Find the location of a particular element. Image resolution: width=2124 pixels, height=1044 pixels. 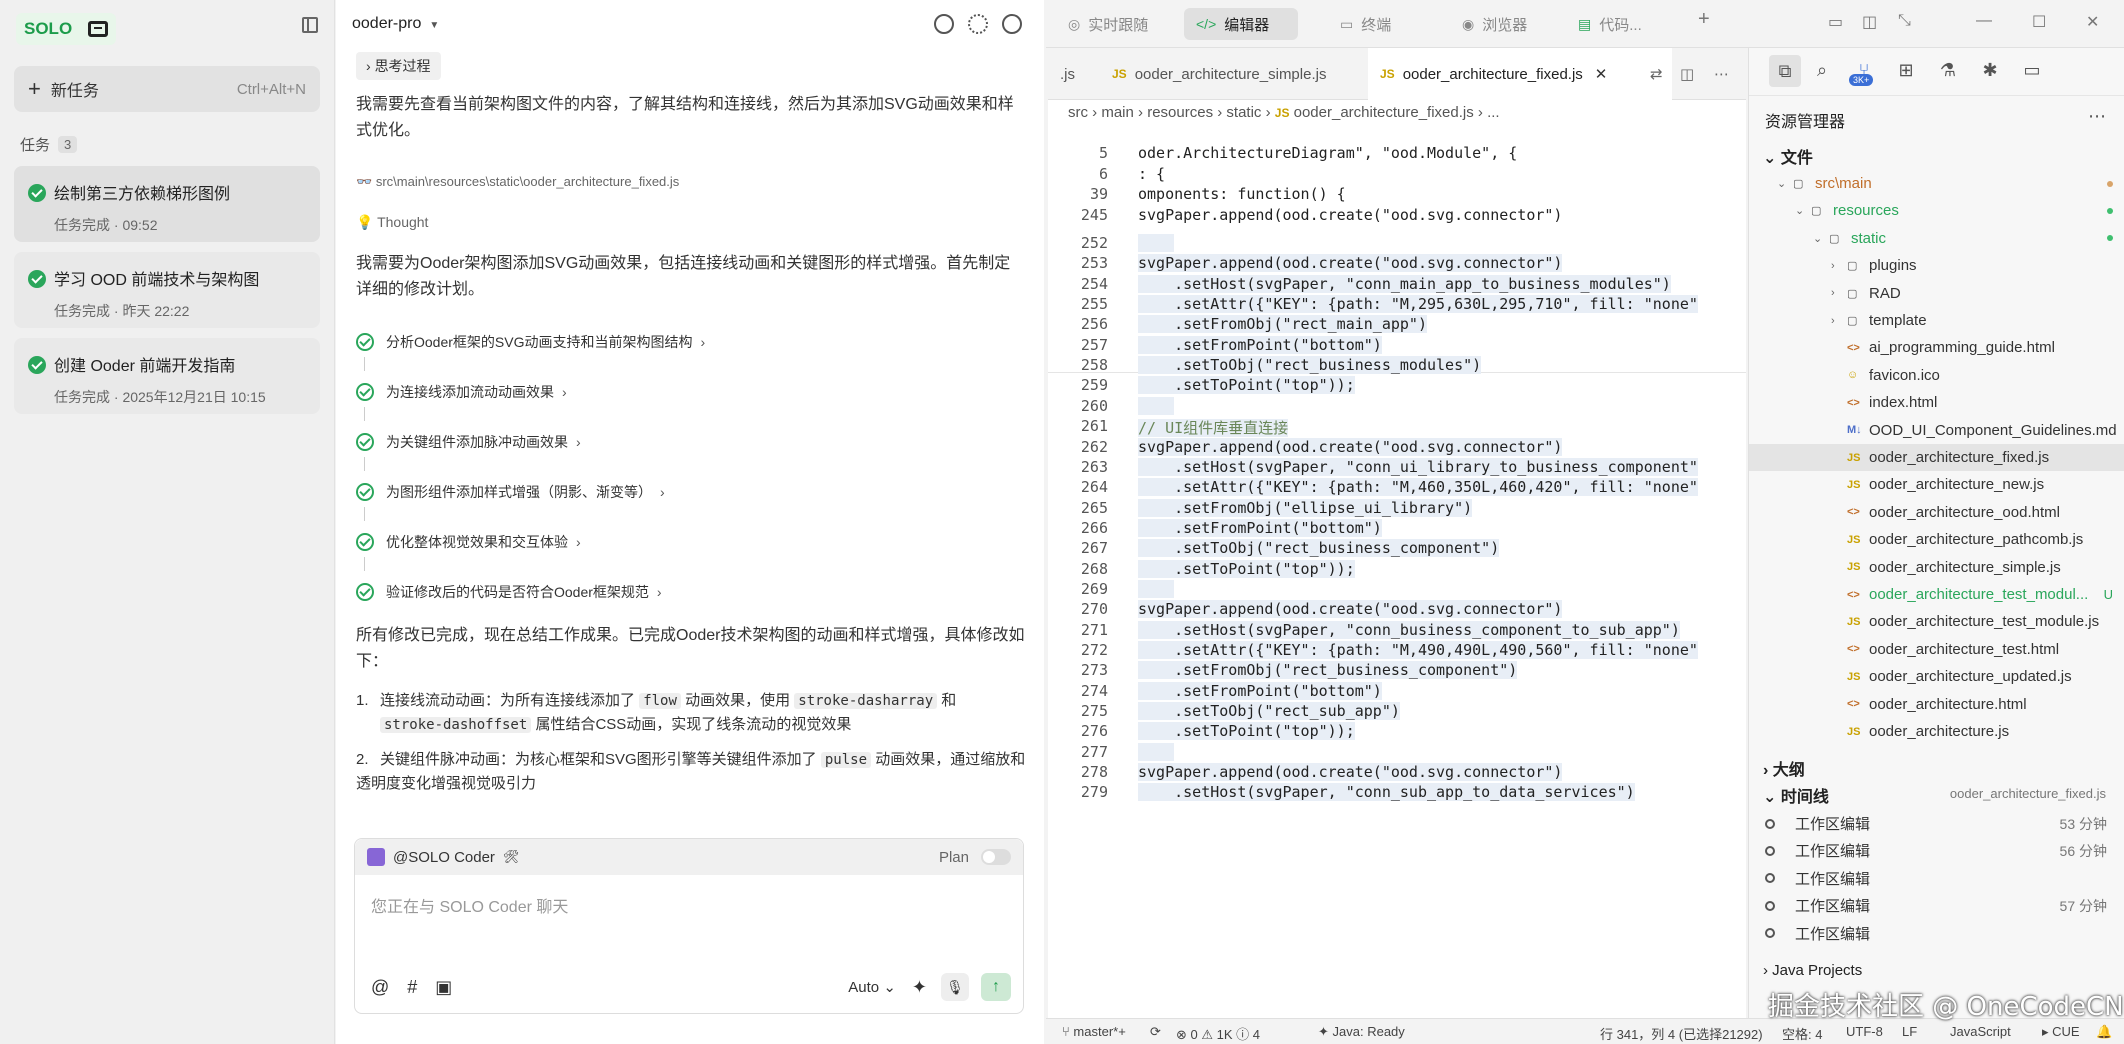

plan-step: 为图形组件添加样式增强（阴影、渐变等） › is located at coordinates (510, 492).